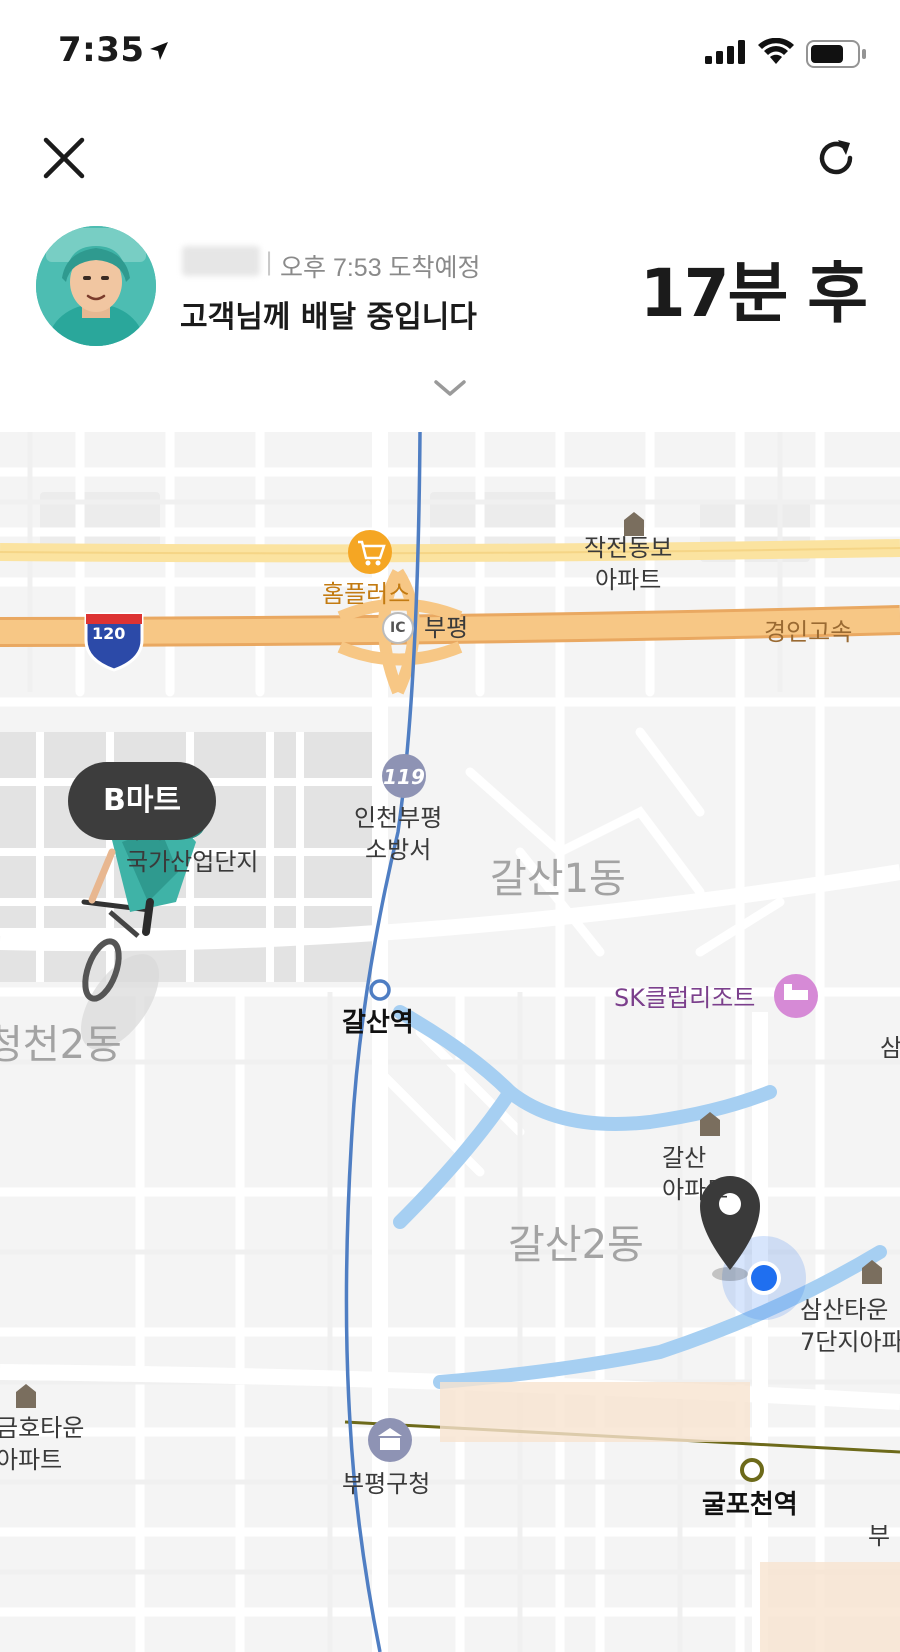 The width and height of the screenshot is (900, 1652). Describe the element at coordinates (386, 1484) in the screenshot. I see `poi-bupyeong-gu-office: 부평구청` at that location.